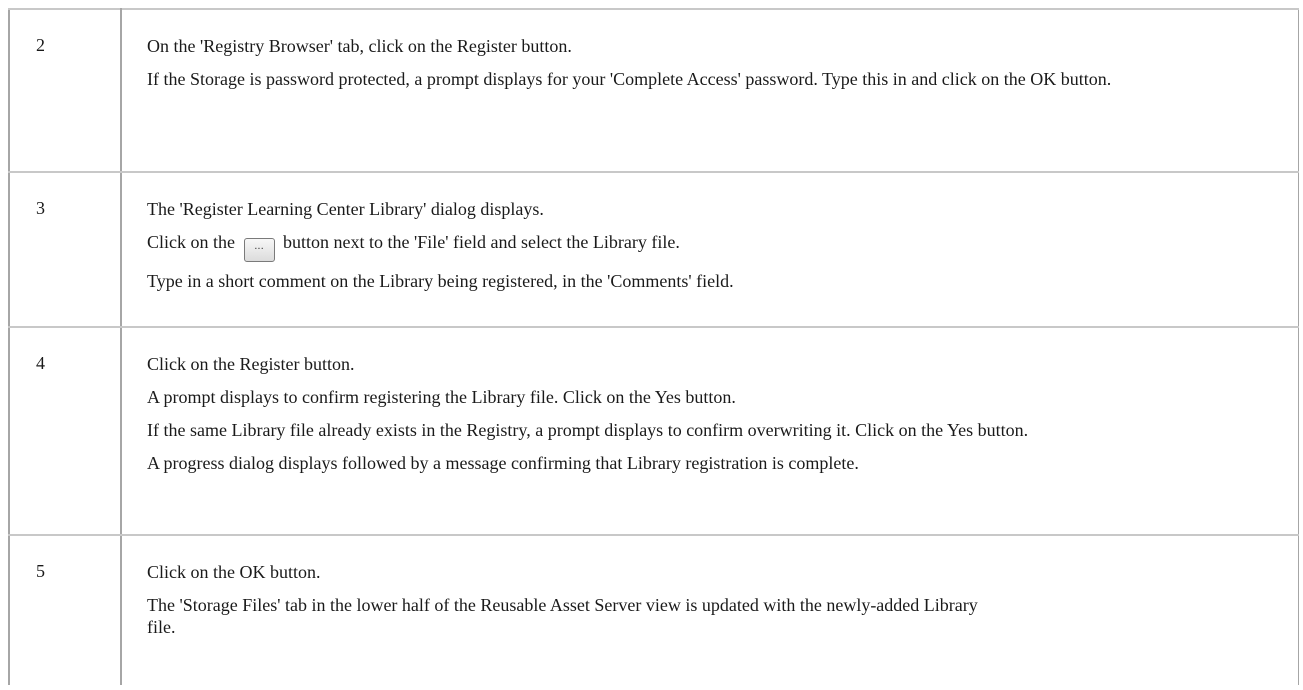 The image size is (1303, 690). I want to click on step-number: 3, so click(65, 250).